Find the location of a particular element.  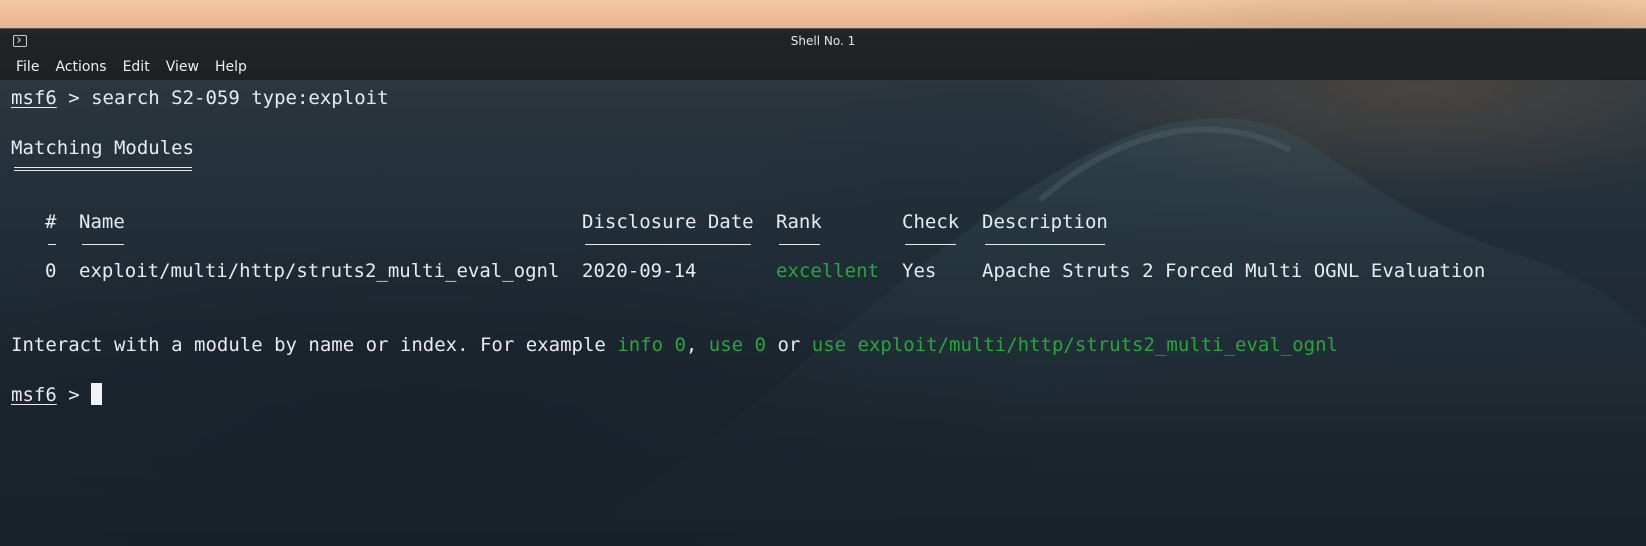

hint-info-command: info 0 is located at coordinates (651, 345).